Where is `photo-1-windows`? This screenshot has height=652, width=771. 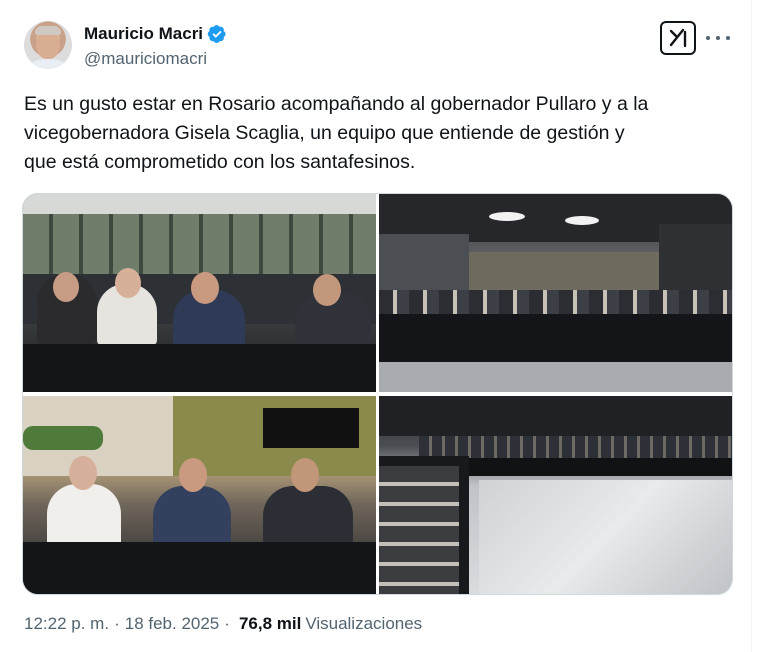
photo-1-windows is located at coordinates (199, 245).